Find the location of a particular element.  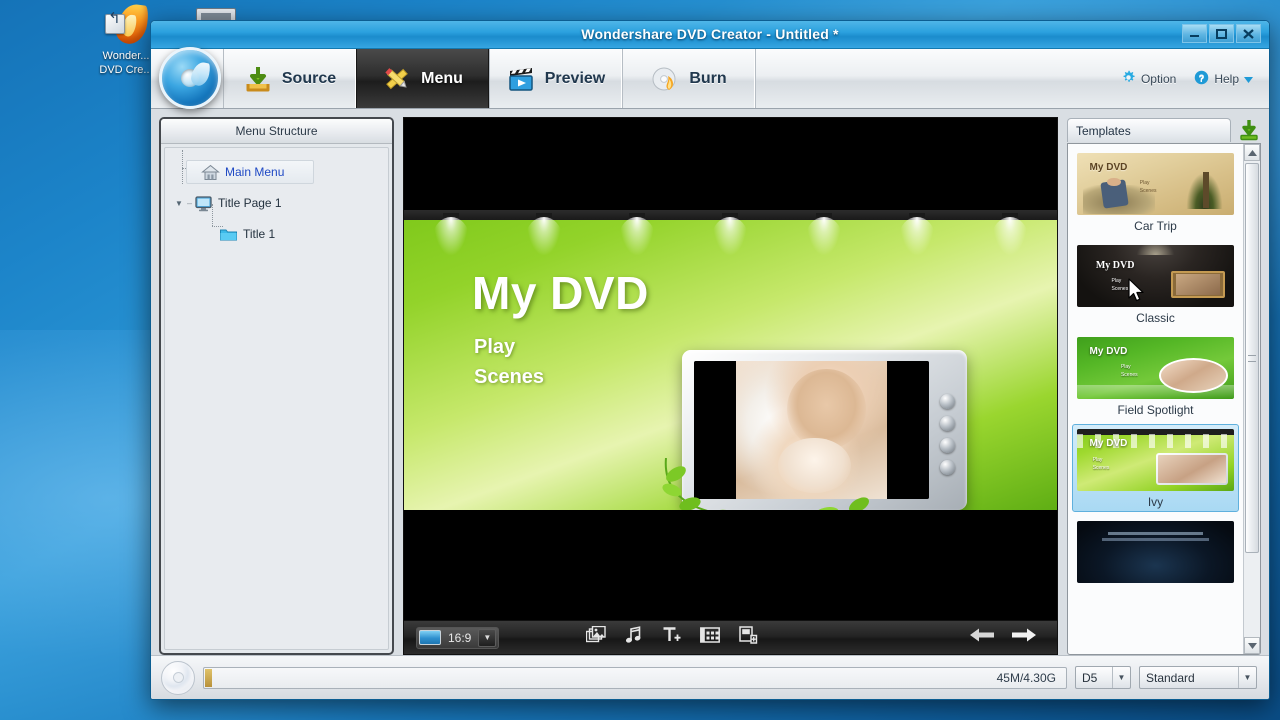

disc-flame-icon is located at coordinates (665, 79).